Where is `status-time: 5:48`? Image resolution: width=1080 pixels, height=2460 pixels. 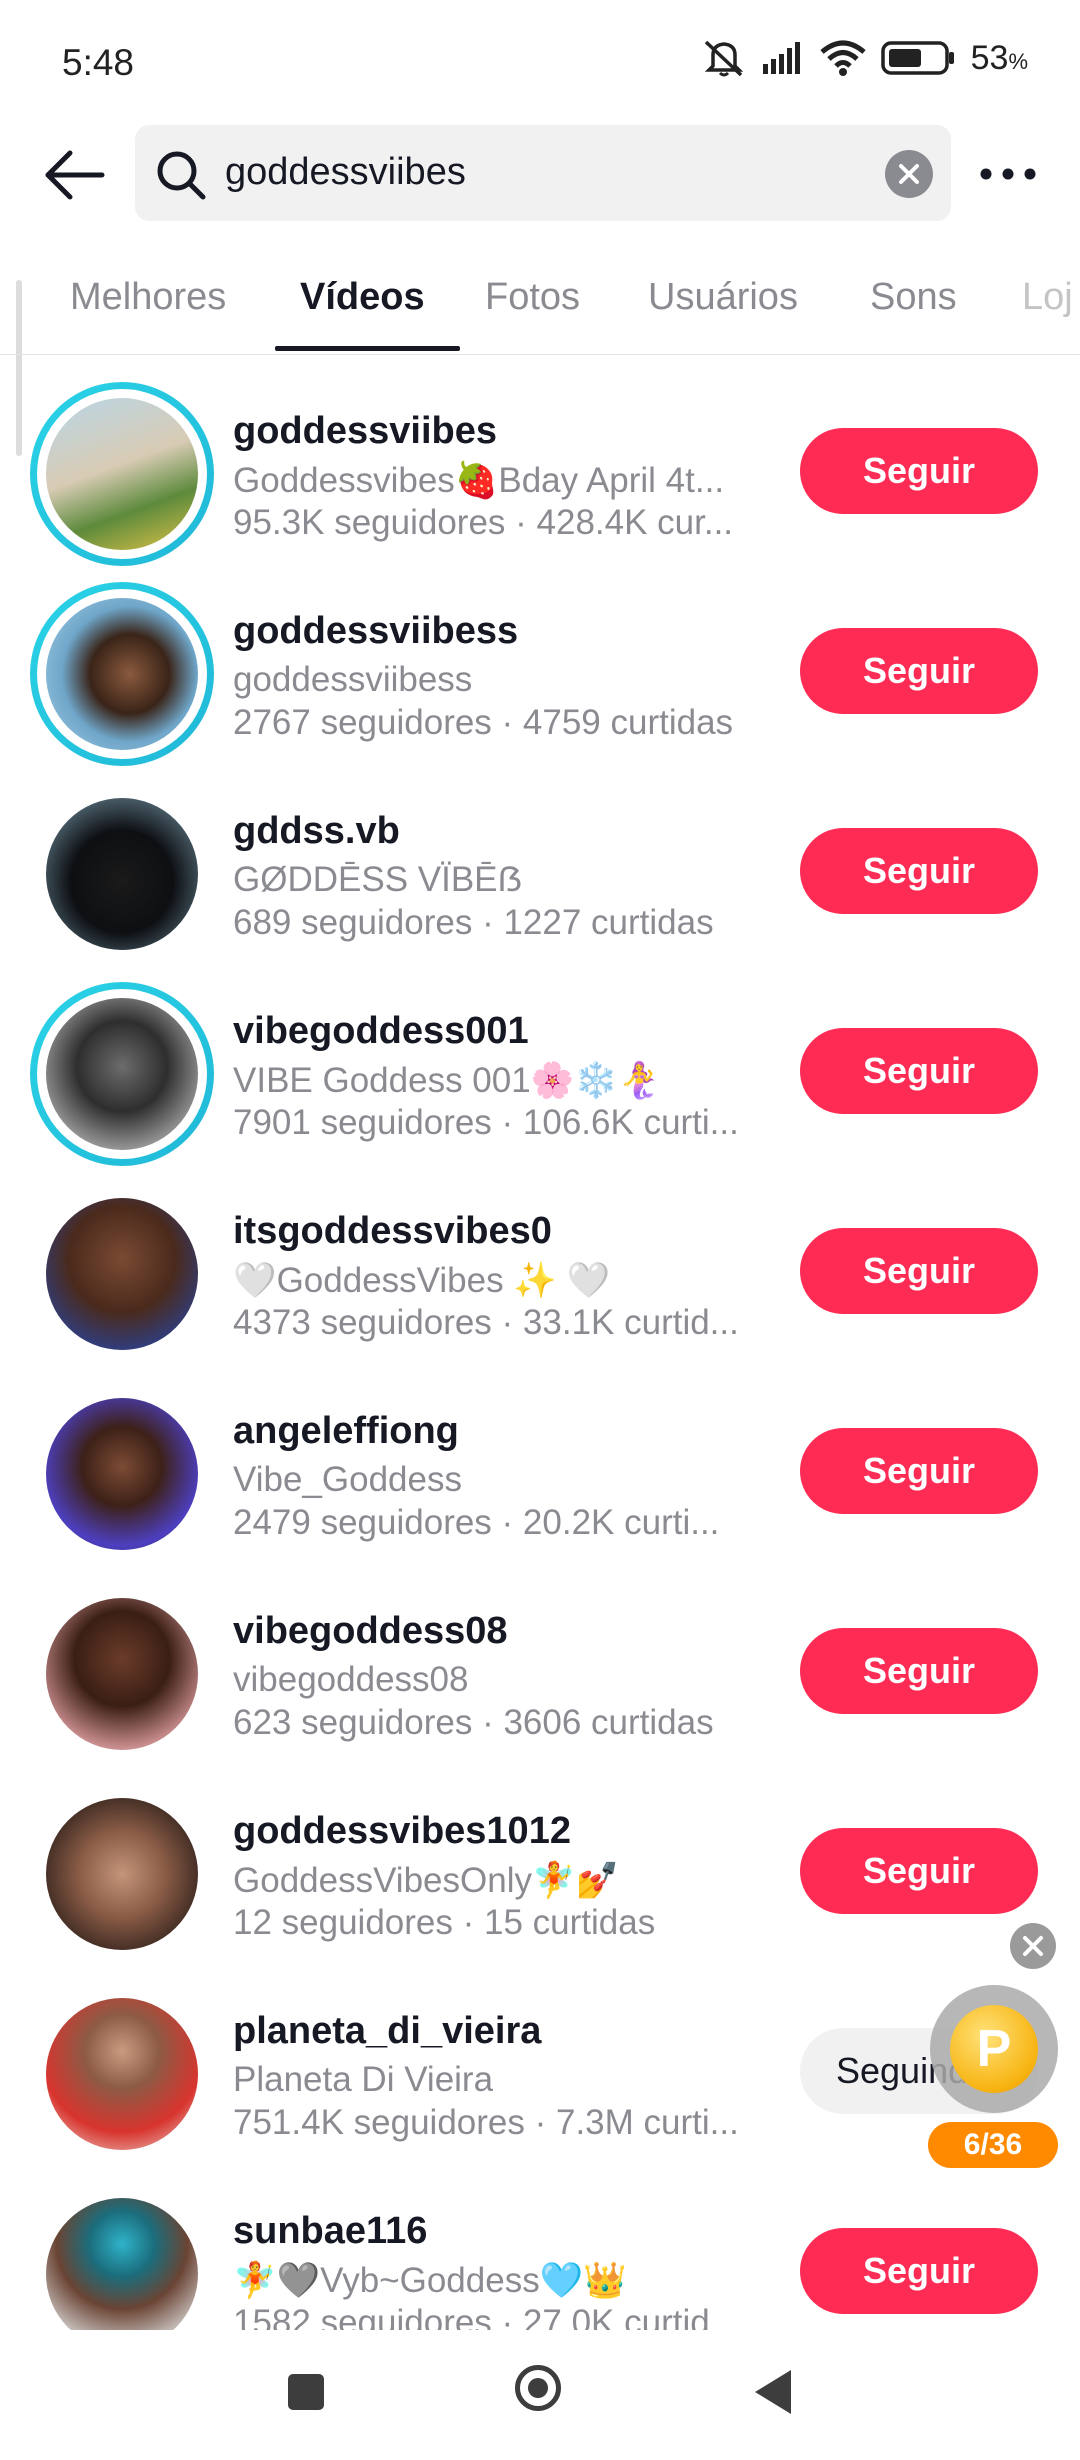
status-time: 5:48 is located at coordinates (98, 62).